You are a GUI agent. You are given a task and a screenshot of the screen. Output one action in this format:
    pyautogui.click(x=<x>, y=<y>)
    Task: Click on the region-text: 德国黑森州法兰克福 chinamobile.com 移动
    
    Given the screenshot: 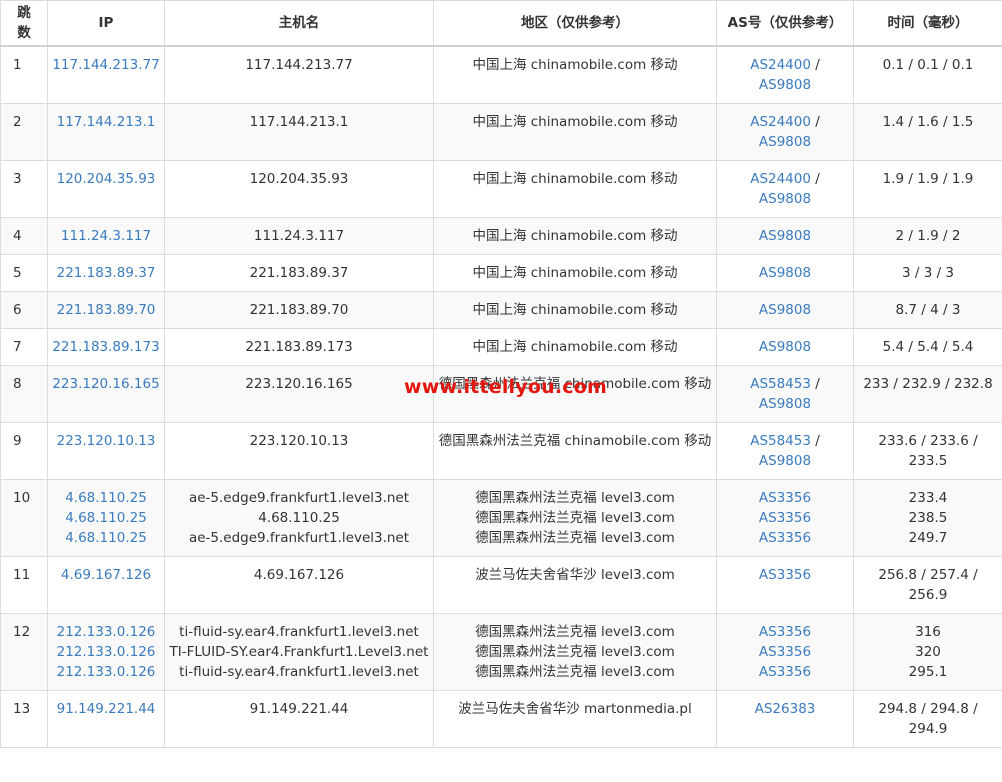 What is the action you would take?
    pyautogui.click(x=575, y=441)
    